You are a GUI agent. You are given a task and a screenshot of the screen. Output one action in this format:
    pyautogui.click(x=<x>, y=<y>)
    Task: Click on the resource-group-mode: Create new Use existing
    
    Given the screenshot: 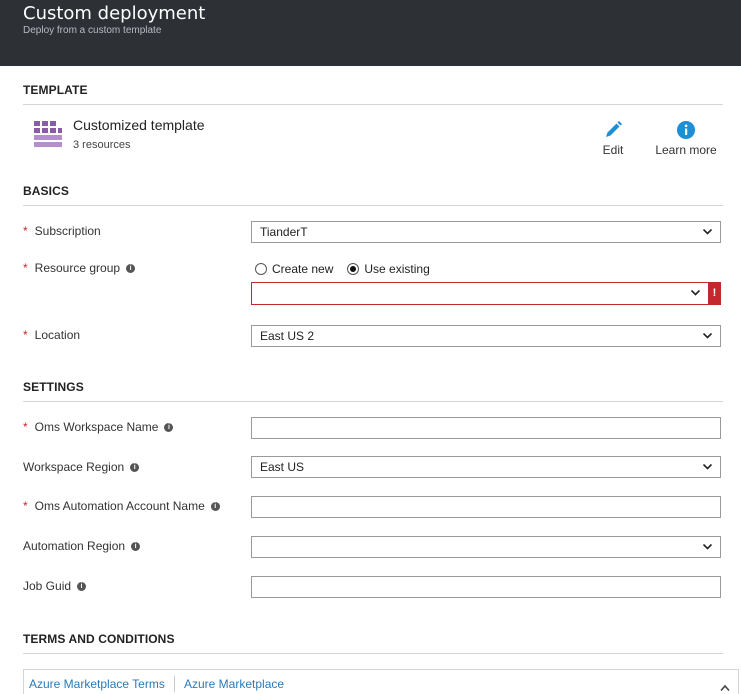 What is the action you would take?
    pyautogui.click(x=349, y=269)
    